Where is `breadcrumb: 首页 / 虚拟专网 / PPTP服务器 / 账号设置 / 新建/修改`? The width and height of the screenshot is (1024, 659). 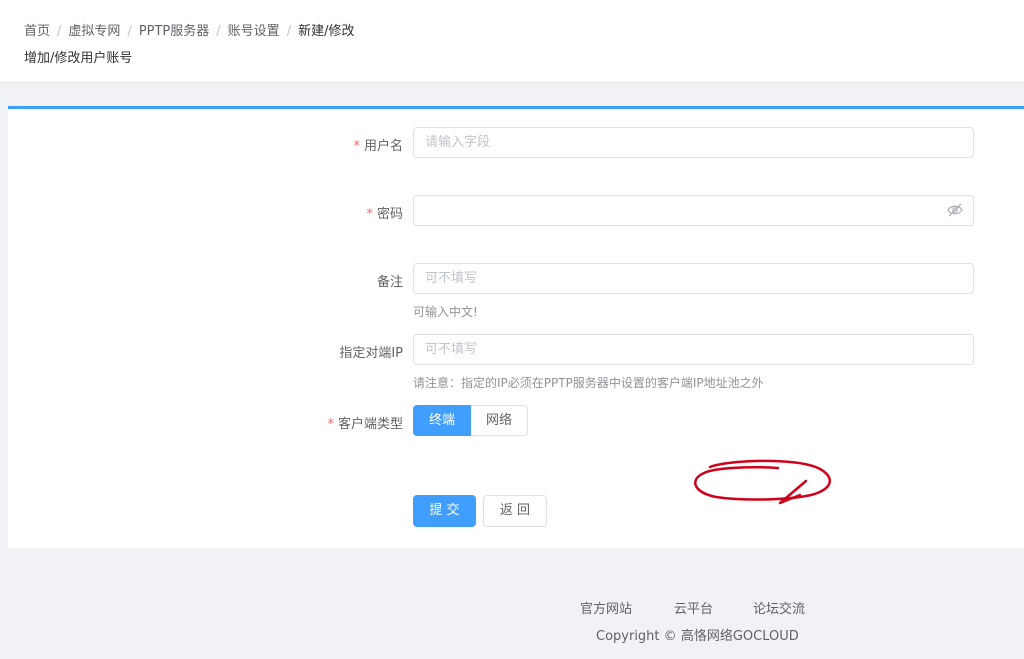
breadcrumb: 首页 / 虚拟专网 / PPTP服务器 / 账号设置 / 新建/修改 is located at coordinates (189, 29).